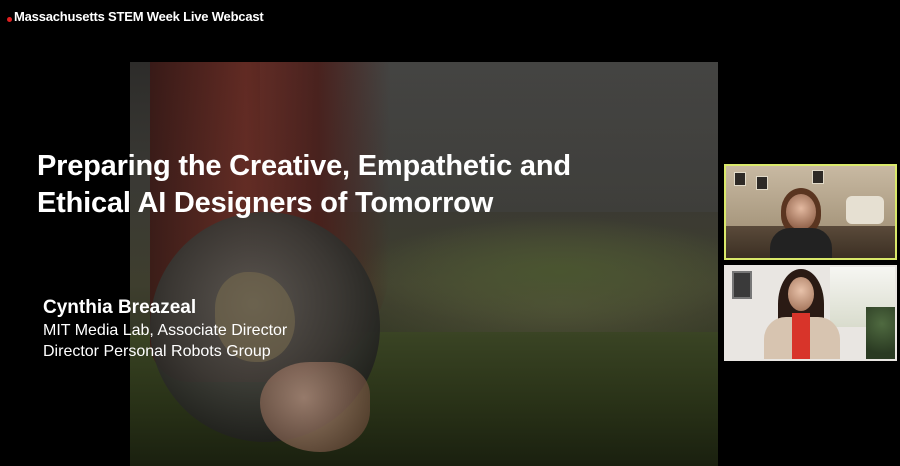 The height and width of the screenshot is (466, 900). What do you see at coordinates (865, 210) in the screenshot?
I see `chair` at bounding box center [865, 210].